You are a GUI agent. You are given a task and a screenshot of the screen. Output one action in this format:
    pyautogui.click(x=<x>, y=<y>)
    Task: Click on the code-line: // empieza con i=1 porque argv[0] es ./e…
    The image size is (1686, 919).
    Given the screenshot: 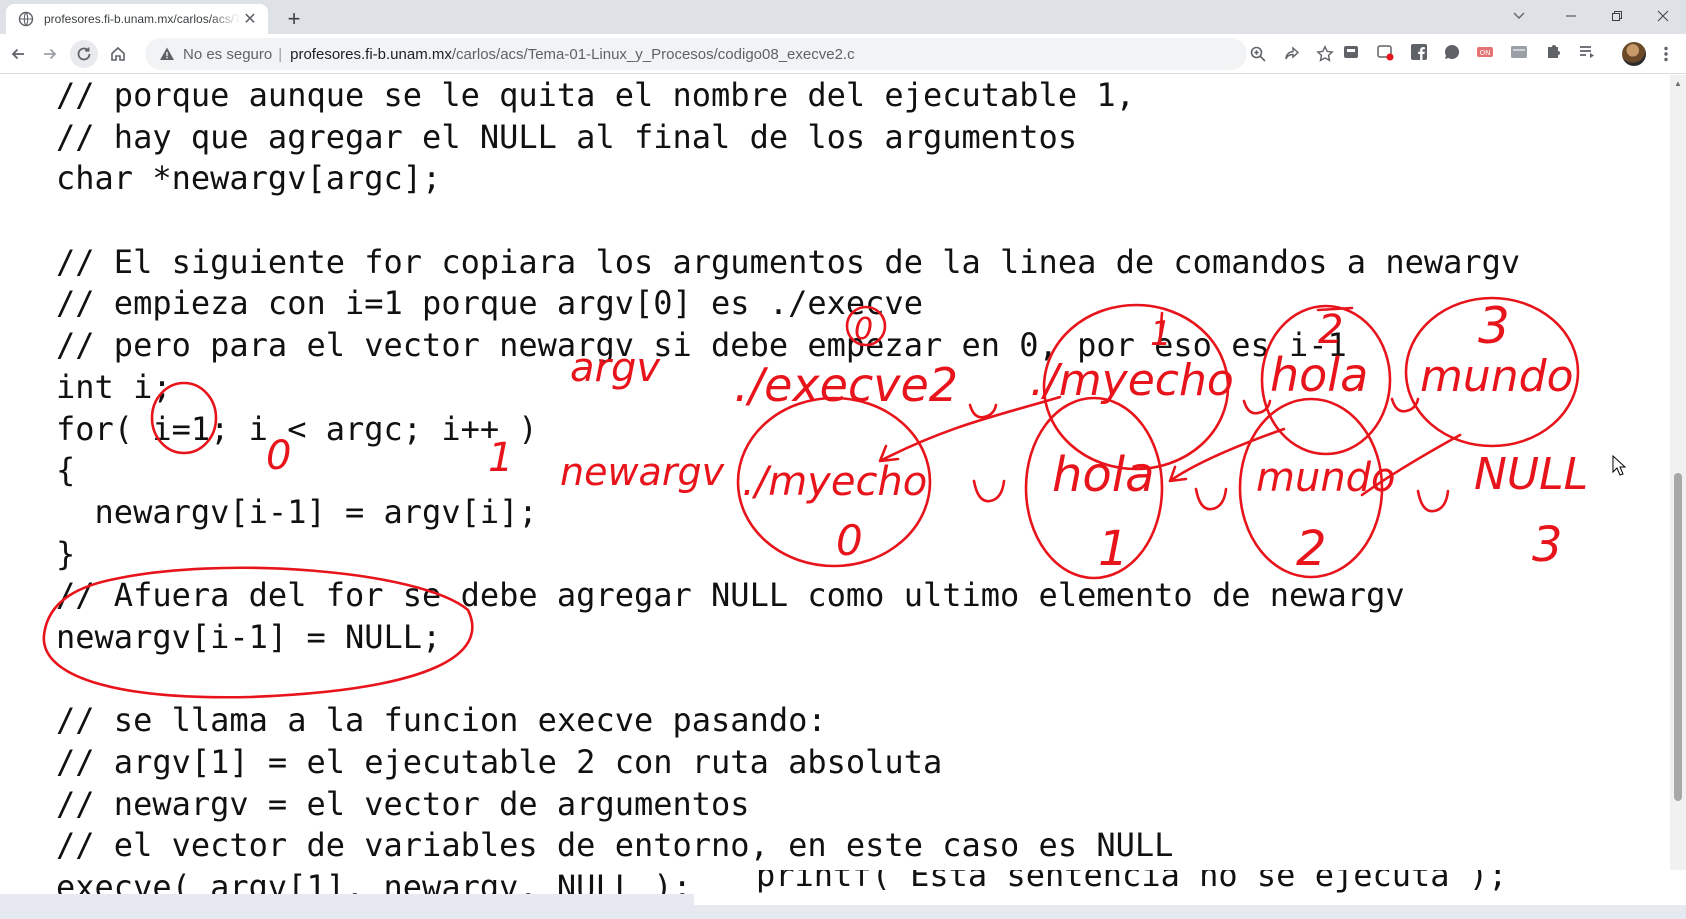 What is the action you would take?
    pyautogui.click(x=489, y=303)
    